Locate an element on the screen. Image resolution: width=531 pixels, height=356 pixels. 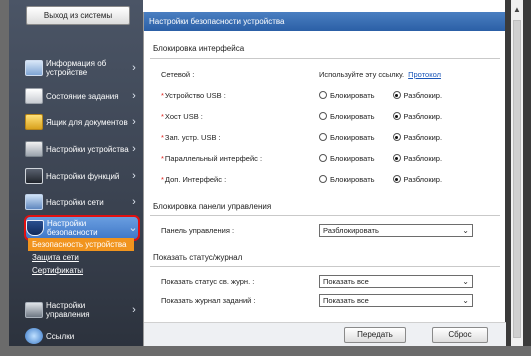
window-frame-left is located at coordinates (4, 178).